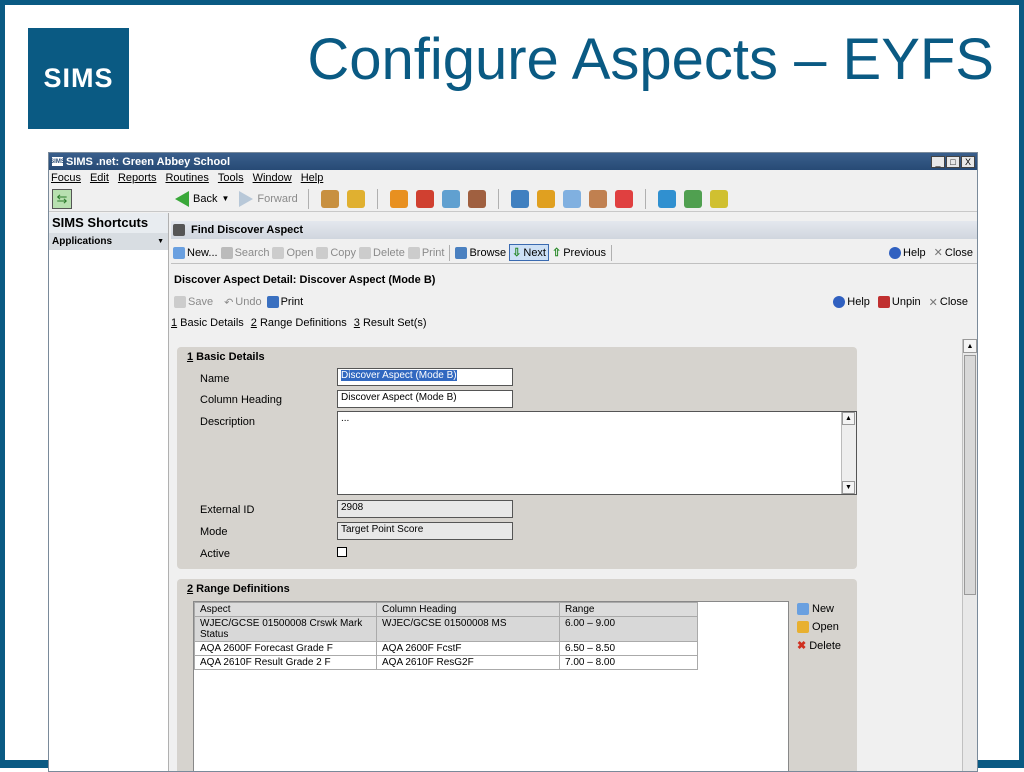 The height and width of the screenshot is (772, 1024). I want to click on column-header-heading: Column Heading, so click(468, 609).